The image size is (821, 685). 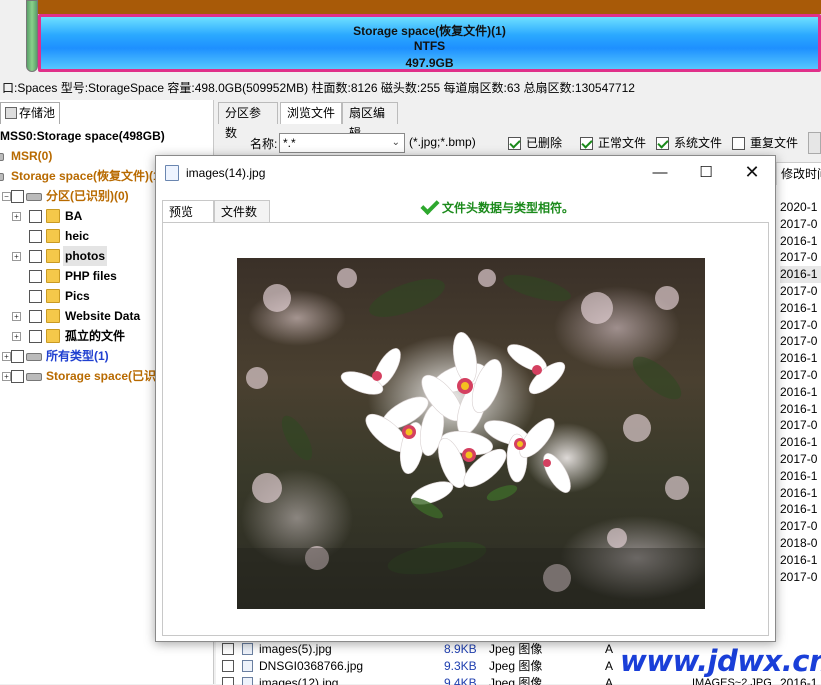 I want to click on tab-storage-pool-label: 存储池, so click(x=37, y=113).